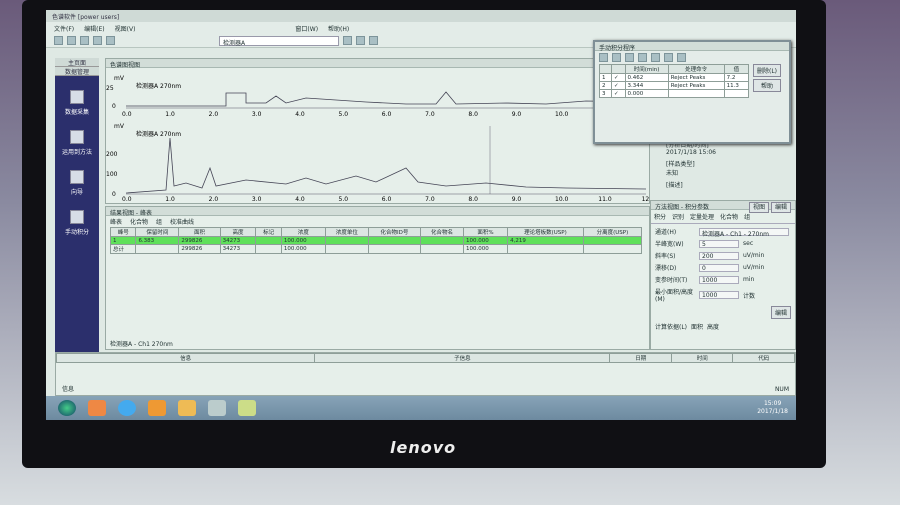 This screenshot has height=505, width=900. What do you see at coordinates (696, 85) in the screenshot?
I see `table-cell: Reject Peaks` at bounding box center [696, 85].